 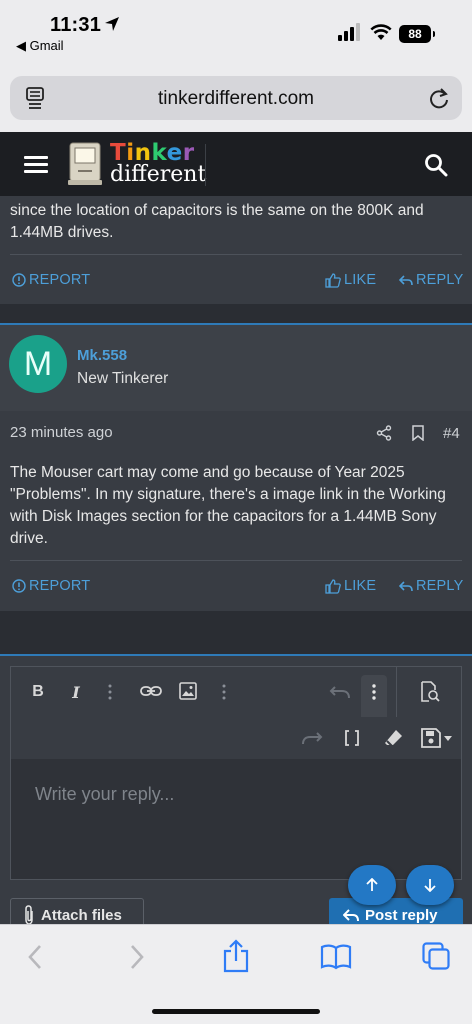 What do you see at coordinates (112, 24) in the screenshot?
I see `location-arrow-icon` at bounding box center [112, 24].